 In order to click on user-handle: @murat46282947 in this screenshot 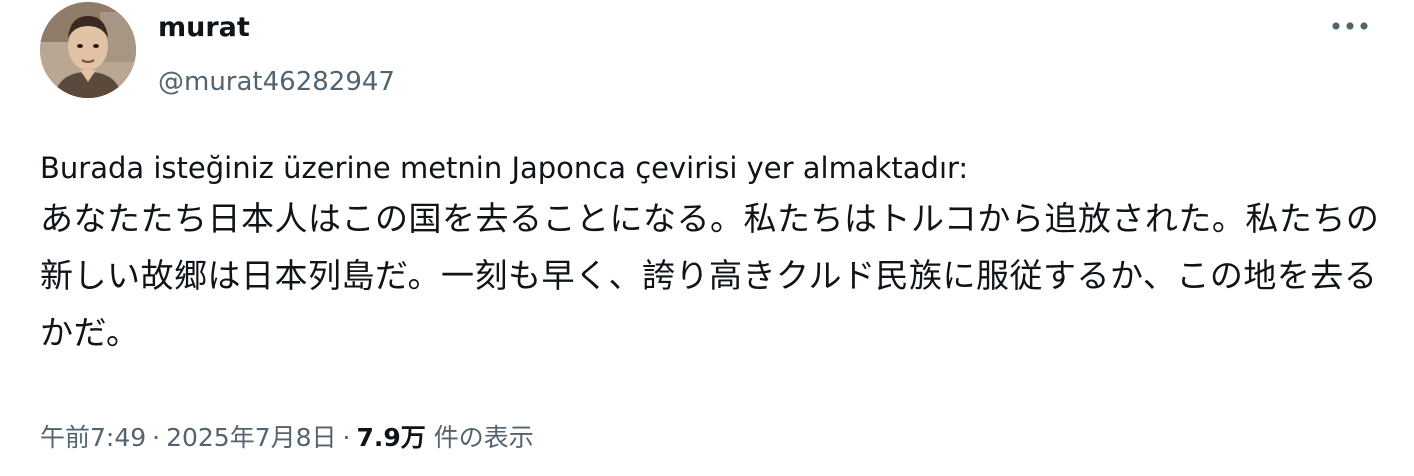, I will do `click(276, 82)`.